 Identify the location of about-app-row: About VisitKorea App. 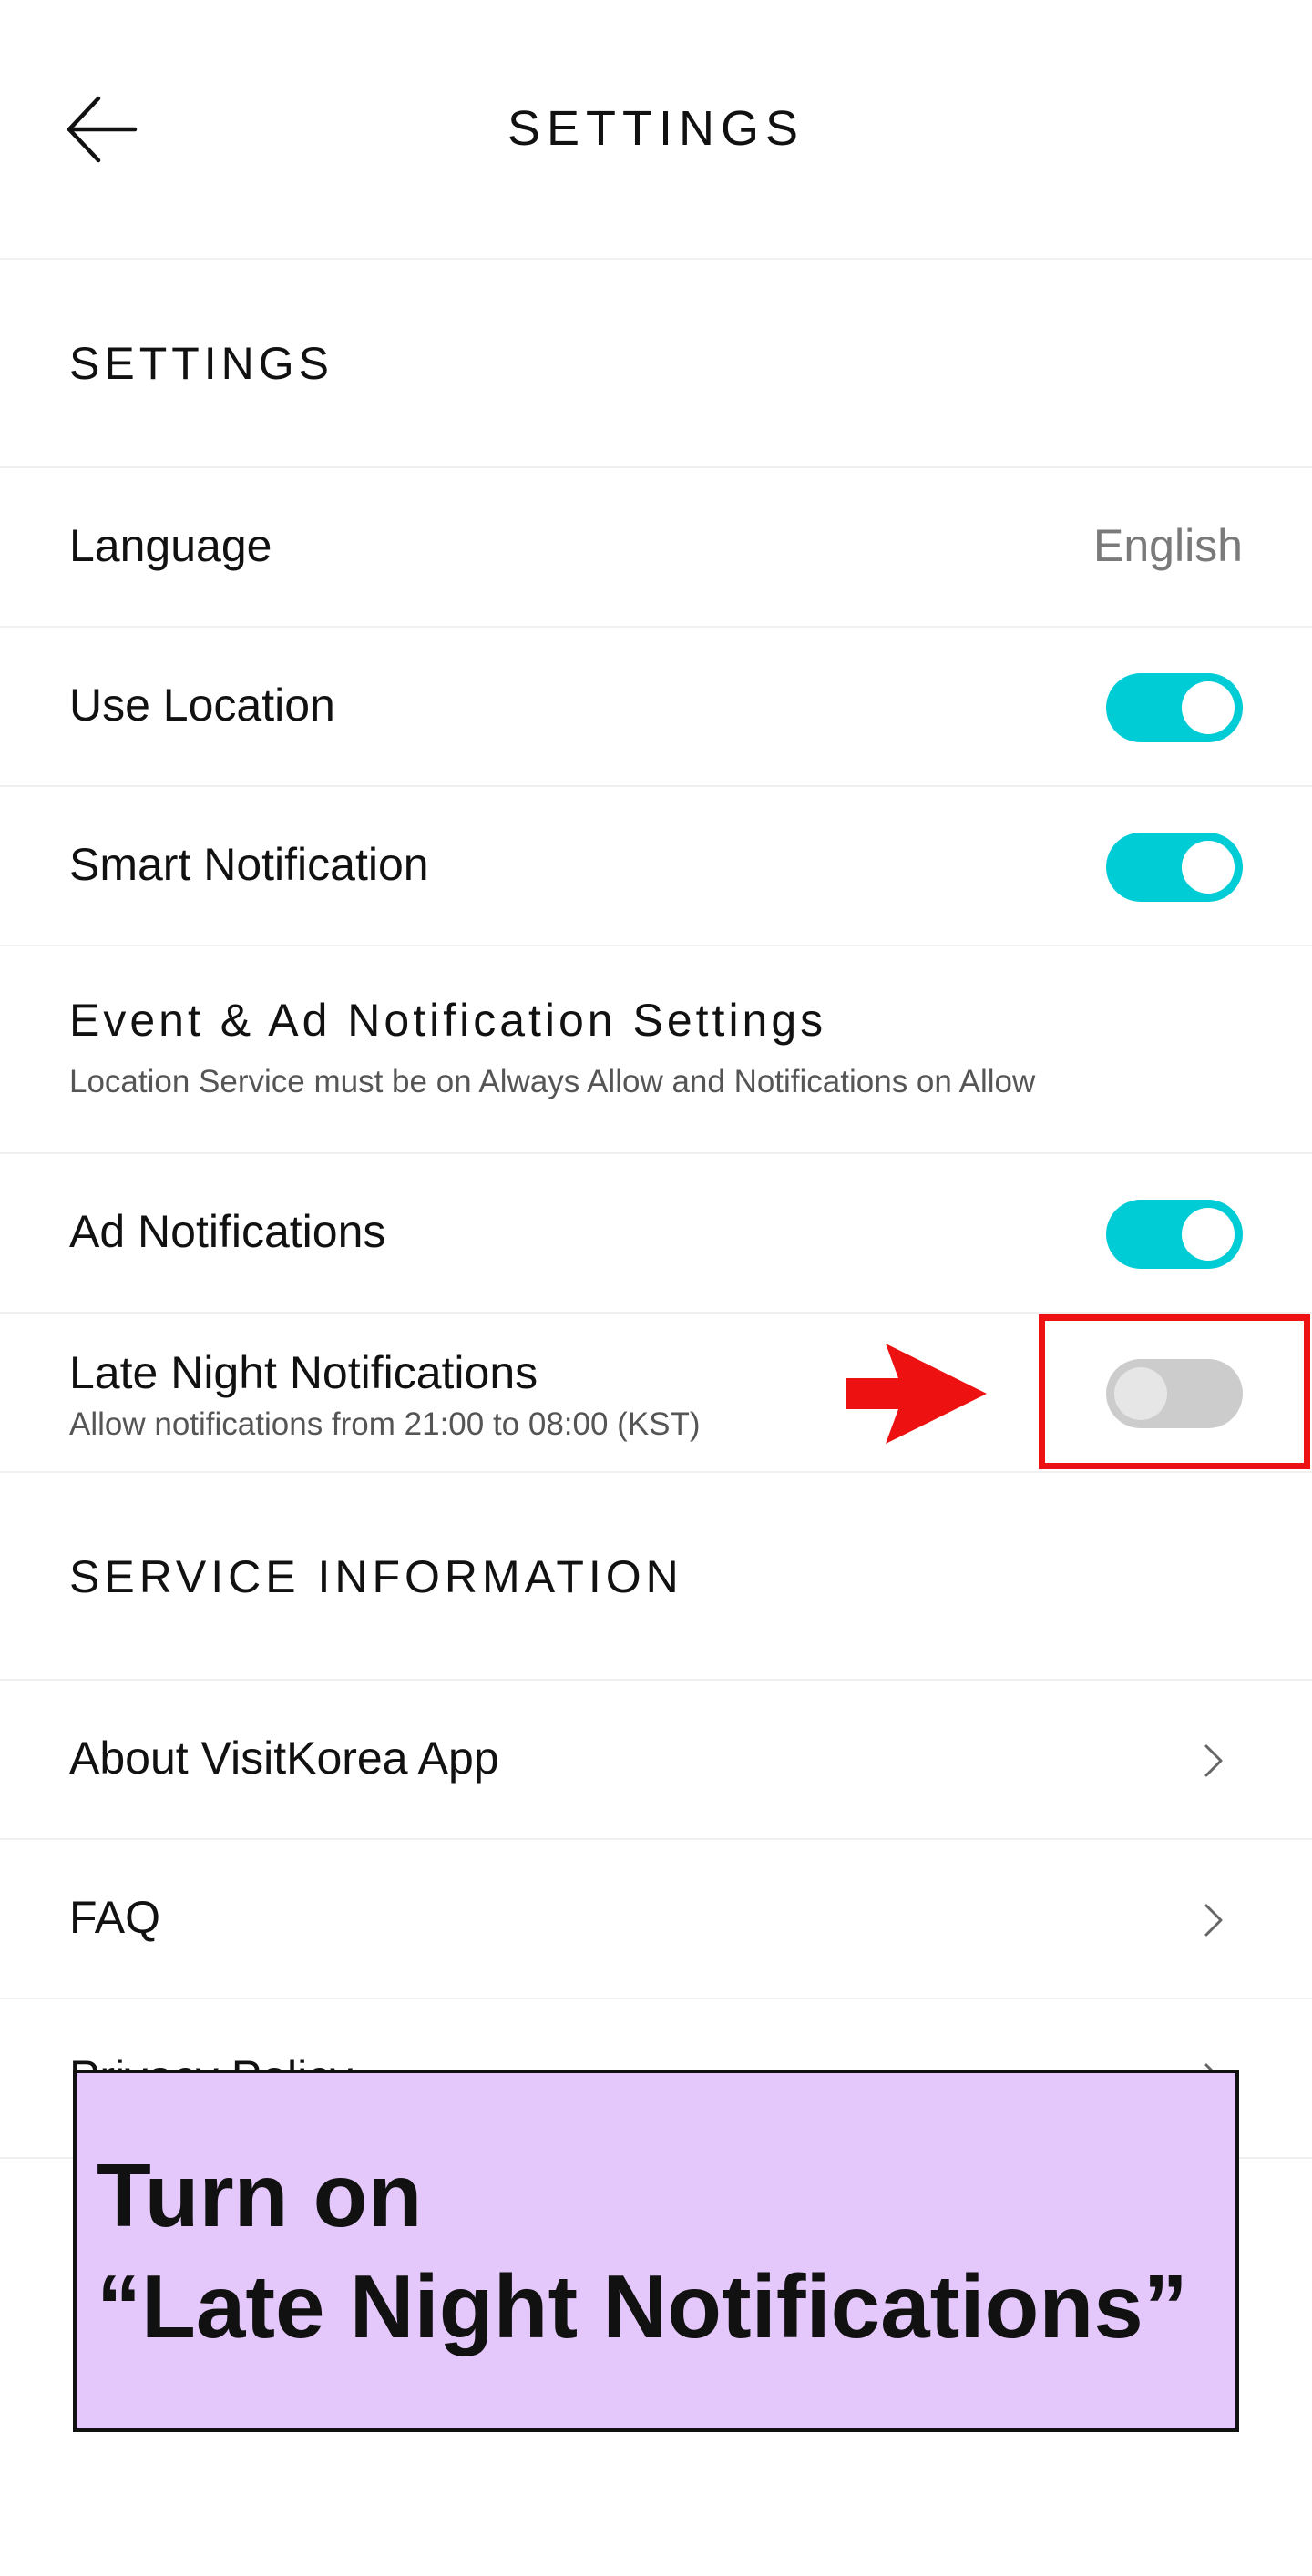
(656, 1760).